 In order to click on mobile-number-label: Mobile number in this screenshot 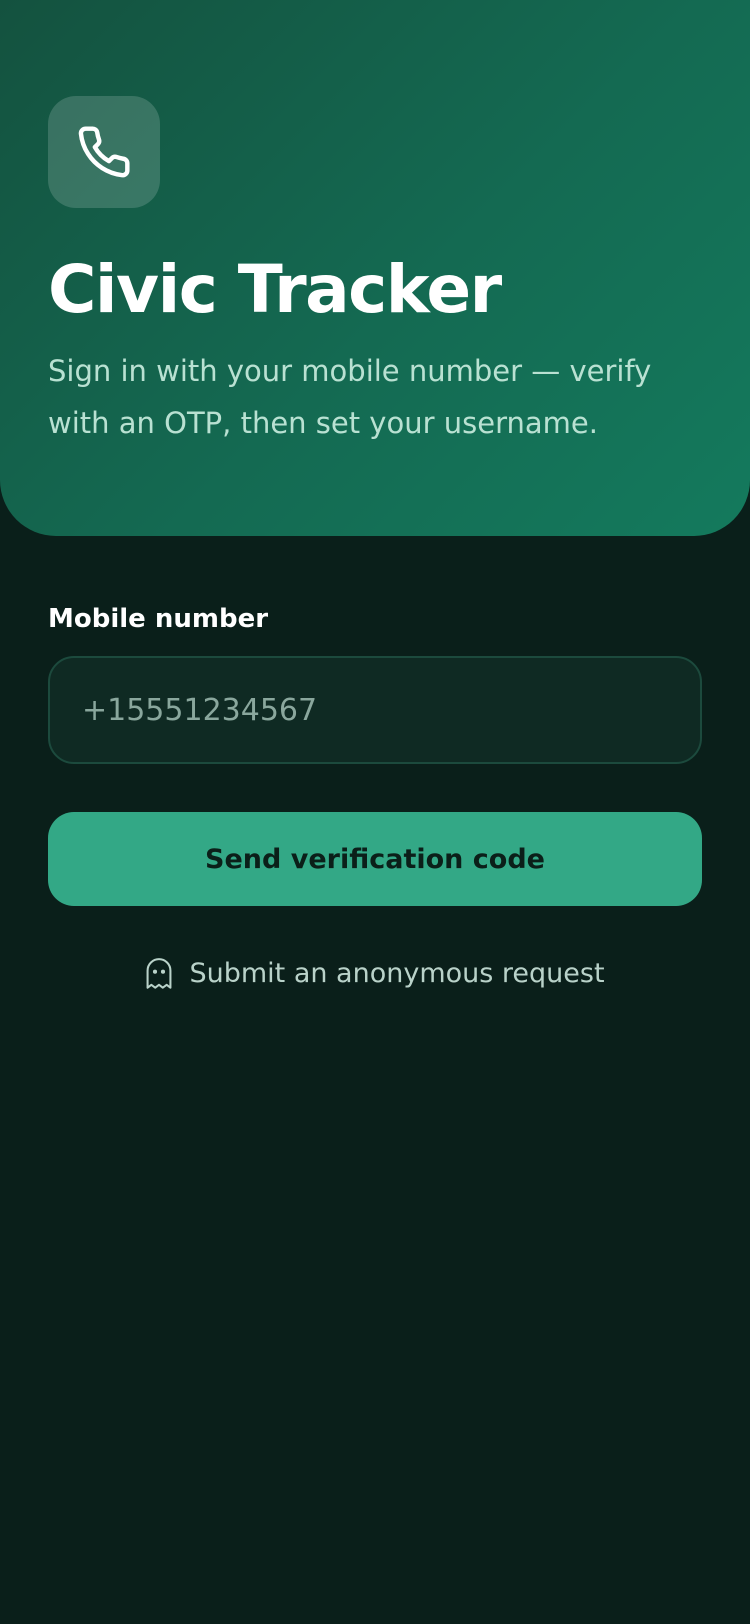, I will do `click(158, 619)`.